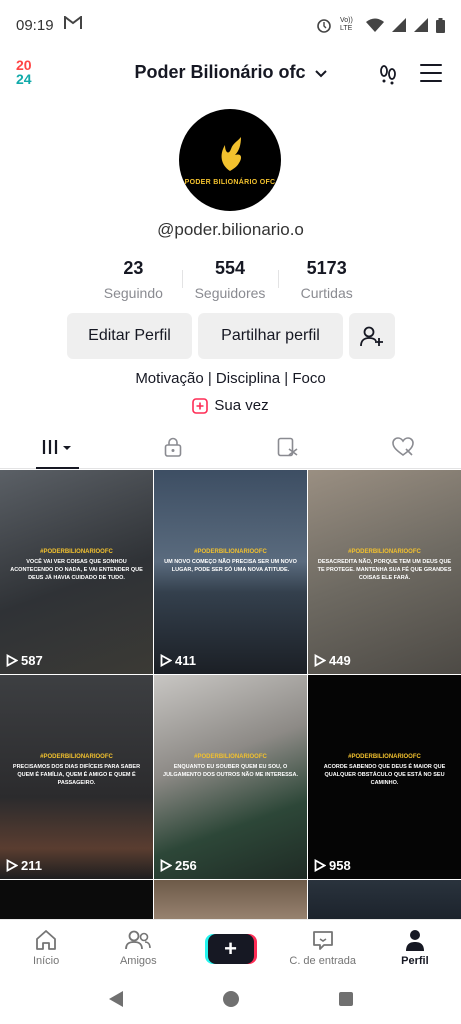 This screenshot has height=1024, width=461. What do you see at coordinates (133, 279) in the screenshot?
I see `stat-following: 23 Seguindo` at bounding box center [133, 279].